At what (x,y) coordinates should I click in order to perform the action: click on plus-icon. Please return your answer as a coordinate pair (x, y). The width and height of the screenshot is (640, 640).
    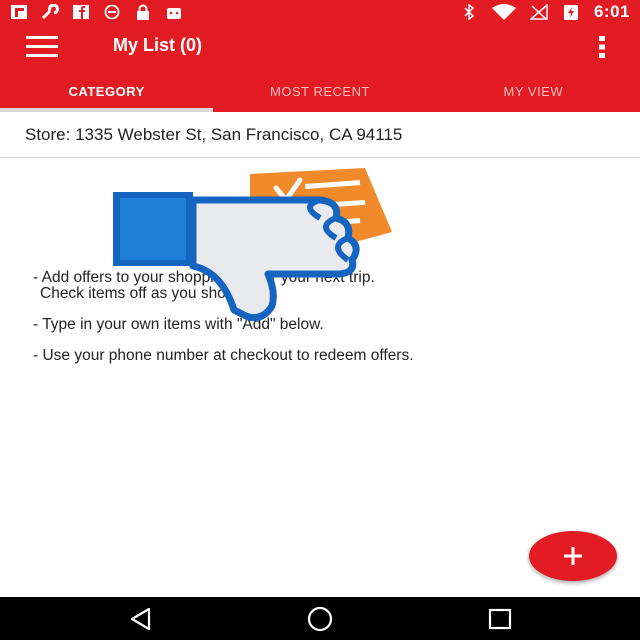
    Looking at the image, I should click on (573, 556).